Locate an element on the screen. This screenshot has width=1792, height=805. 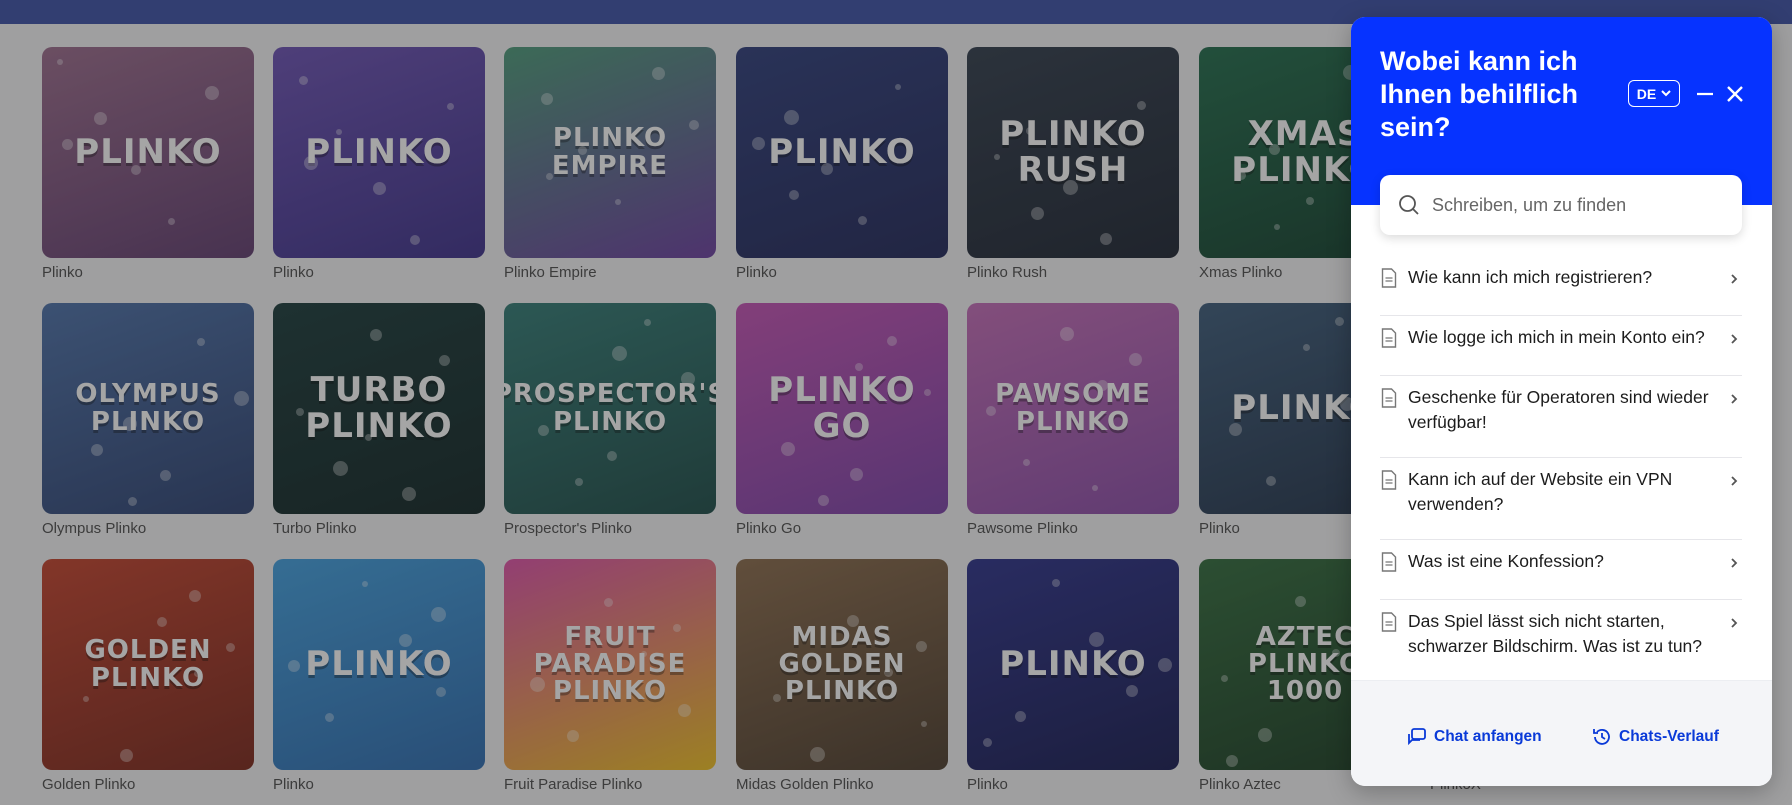
close-button is located at coordinates (1735, 94).